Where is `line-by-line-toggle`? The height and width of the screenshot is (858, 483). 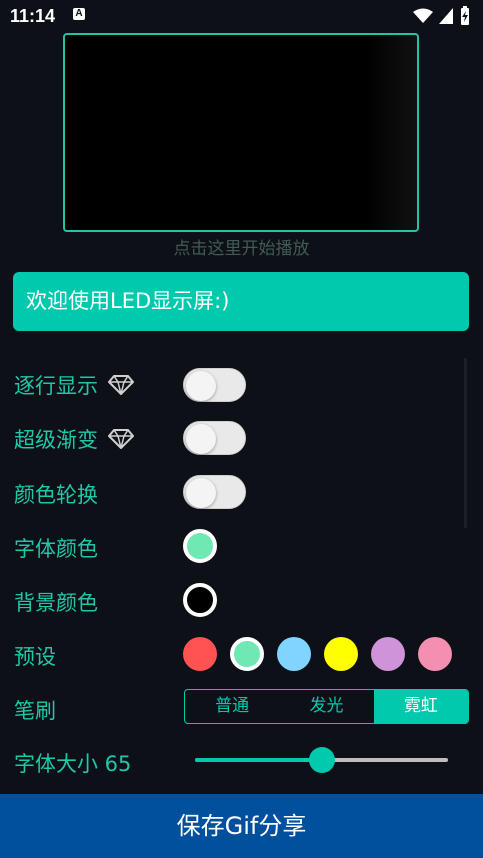
line-by-line-toggle is located at coordinates (214, 385).